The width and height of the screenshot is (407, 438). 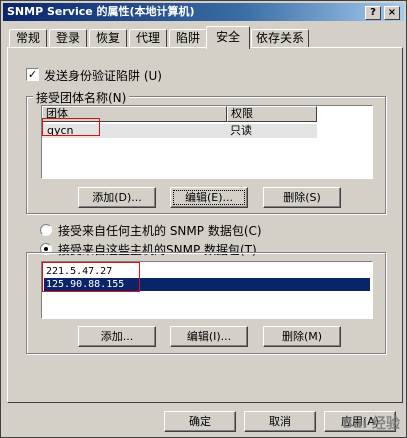 I want to click on help-button: ?, so click(x=373, y=13).